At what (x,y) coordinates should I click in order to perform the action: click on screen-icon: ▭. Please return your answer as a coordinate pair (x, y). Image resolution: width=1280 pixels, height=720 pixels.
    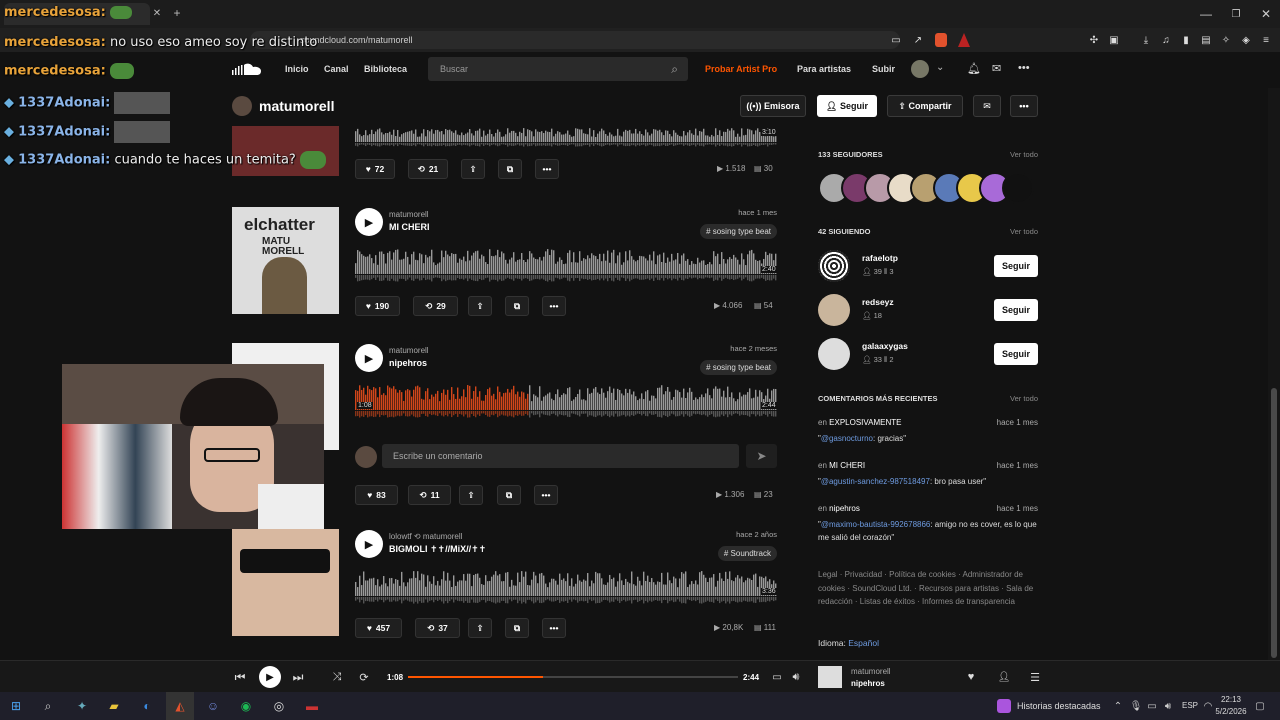
    Looking at the image, I should click on (896, 40).